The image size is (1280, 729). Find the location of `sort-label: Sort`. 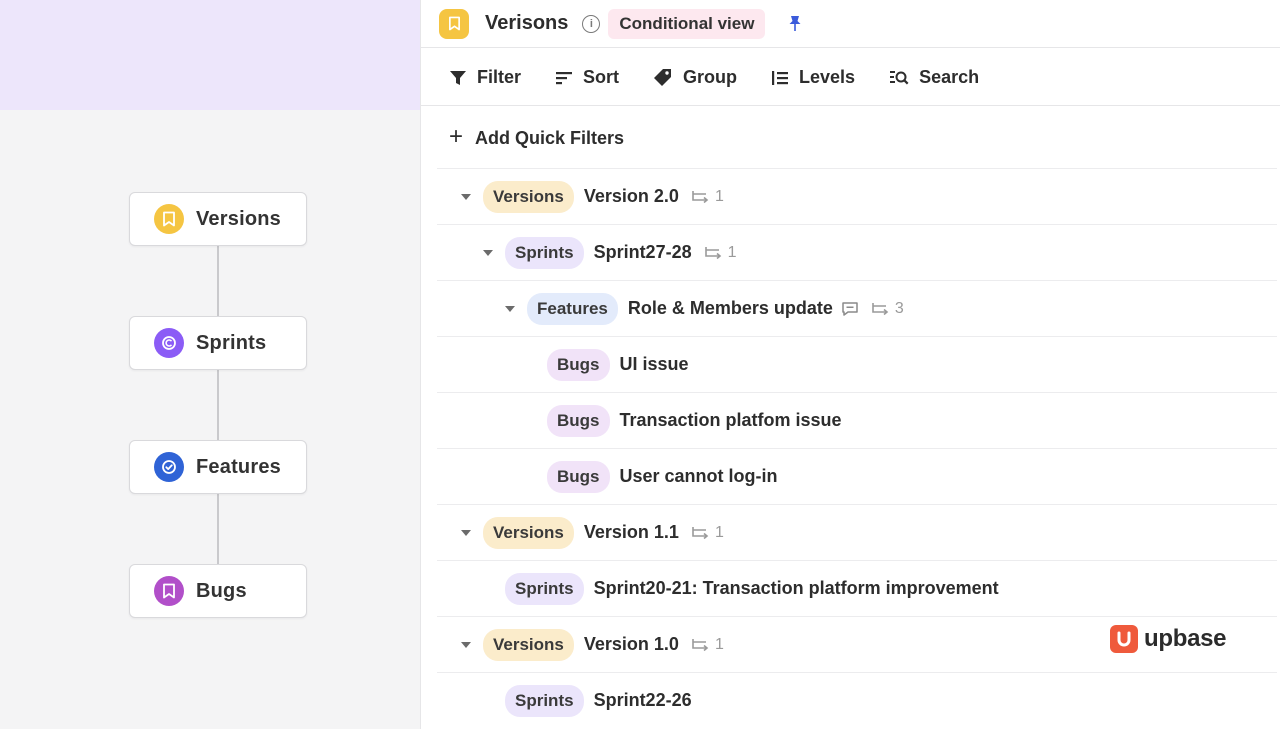

sort-label: Sort is located at coordinates (601, 77).